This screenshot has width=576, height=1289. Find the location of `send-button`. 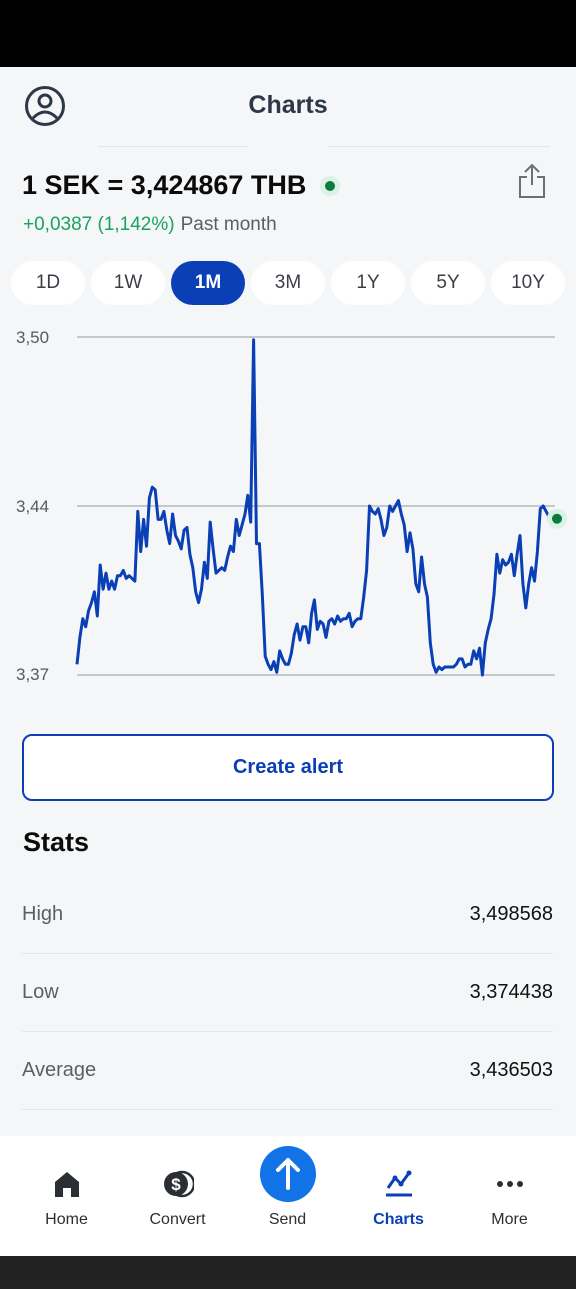

send-button is located at coordinates (288, 1174).